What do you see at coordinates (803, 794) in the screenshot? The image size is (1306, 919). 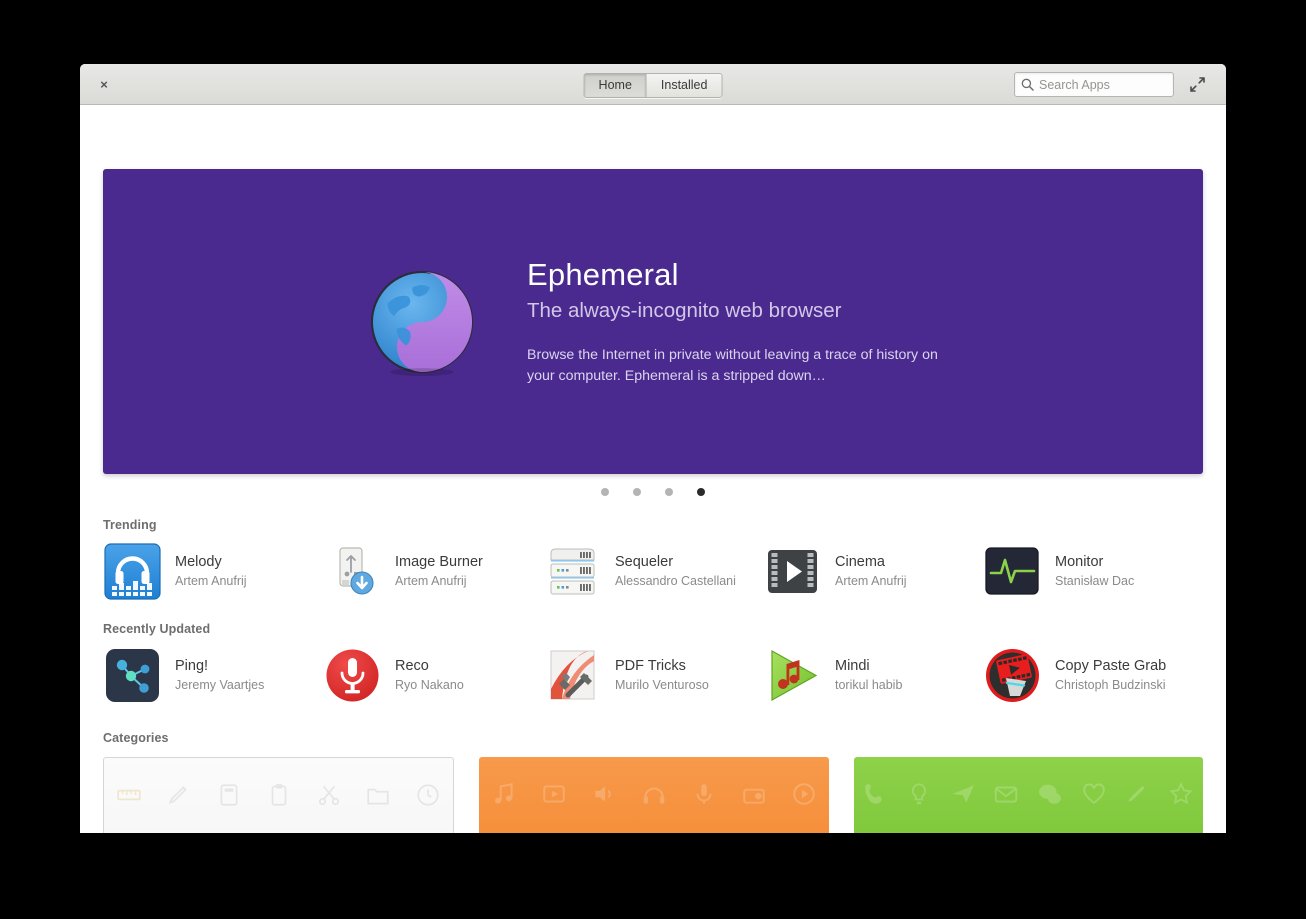 I see `play-icon` at bounding box center [803, 794].